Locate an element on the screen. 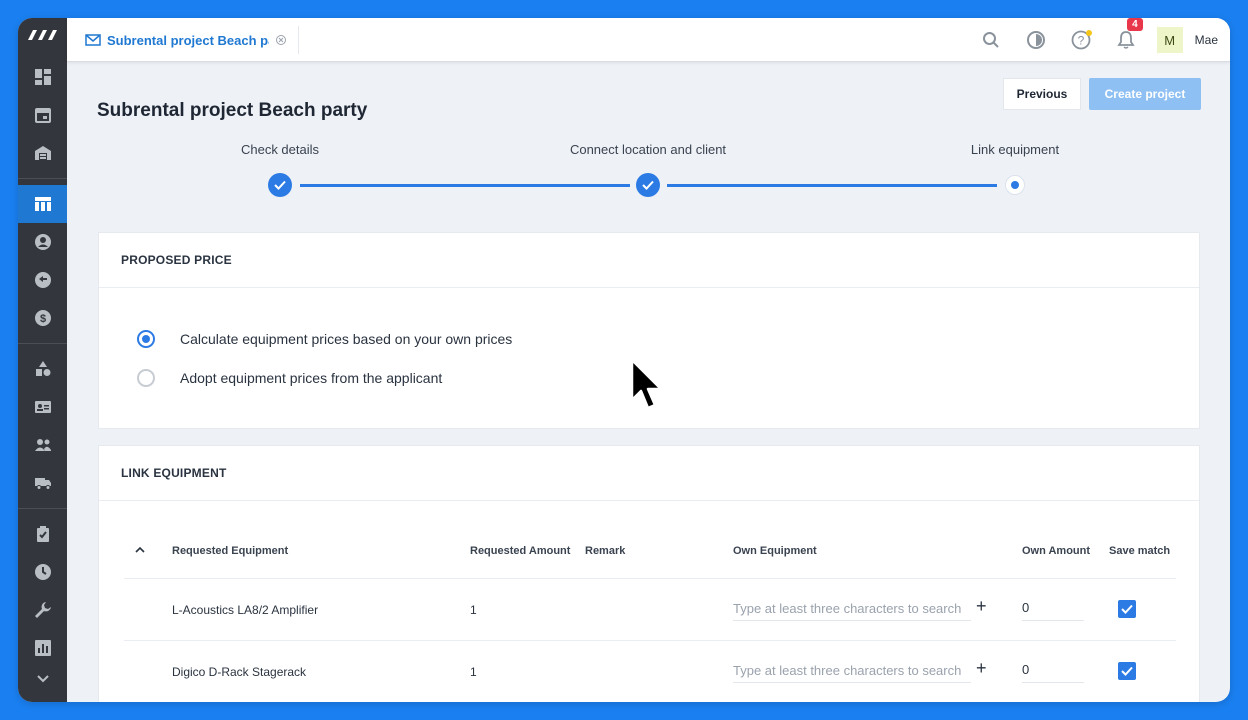 This screenshot has height=720, width=1248. notification-badge: 4 is located at coordinates (1135, 24).